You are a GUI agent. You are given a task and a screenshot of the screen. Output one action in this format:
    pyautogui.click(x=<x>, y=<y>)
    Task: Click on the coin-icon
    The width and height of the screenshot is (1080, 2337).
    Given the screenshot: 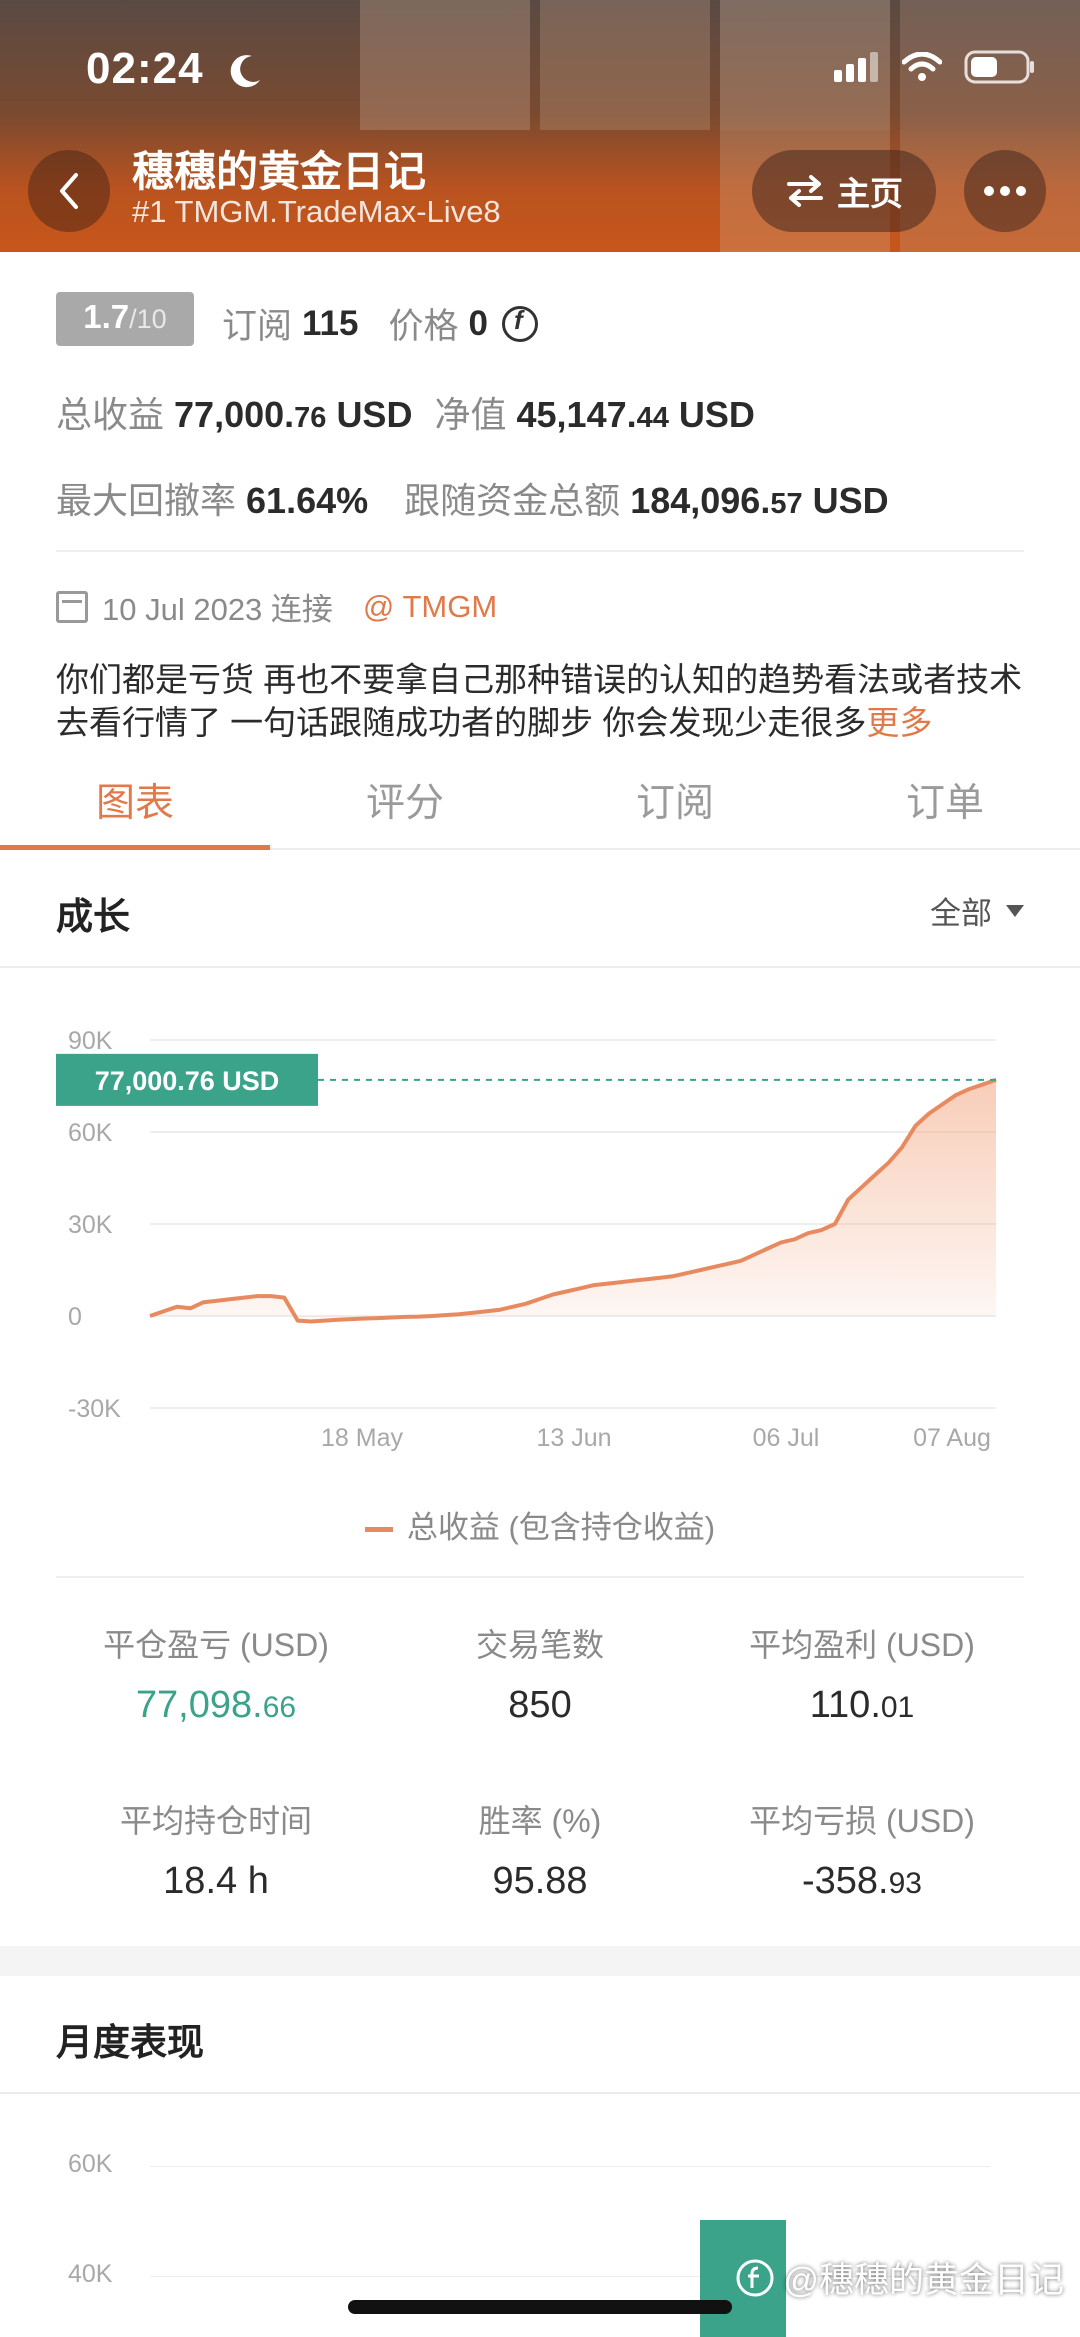 What is the action you would take?
    pyautogui.click(x=519, y=323)
    